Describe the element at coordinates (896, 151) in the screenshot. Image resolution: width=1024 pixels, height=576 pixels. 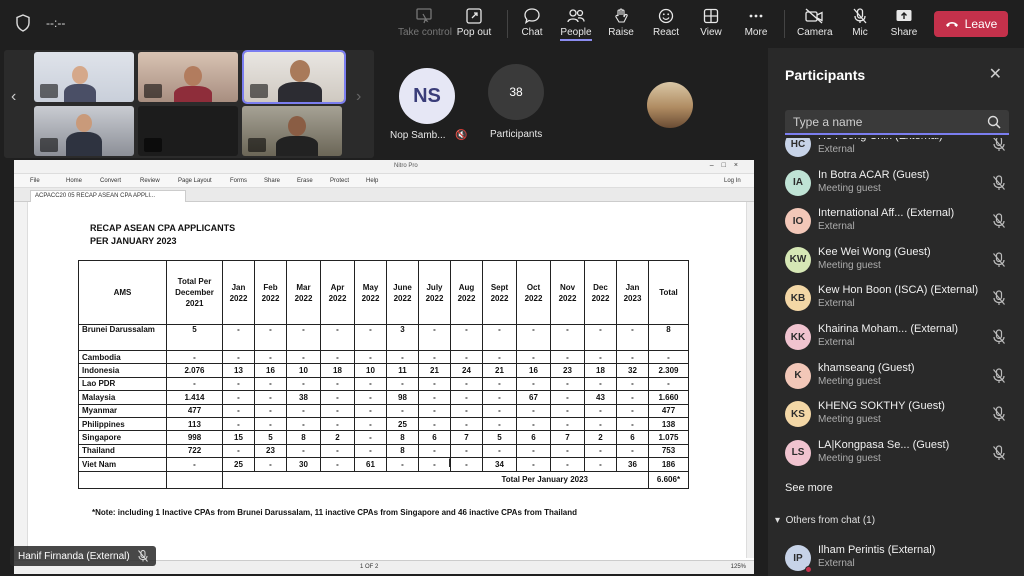
I see `participant-list-item: HC Ho Foong Chin (External) External` at that location.